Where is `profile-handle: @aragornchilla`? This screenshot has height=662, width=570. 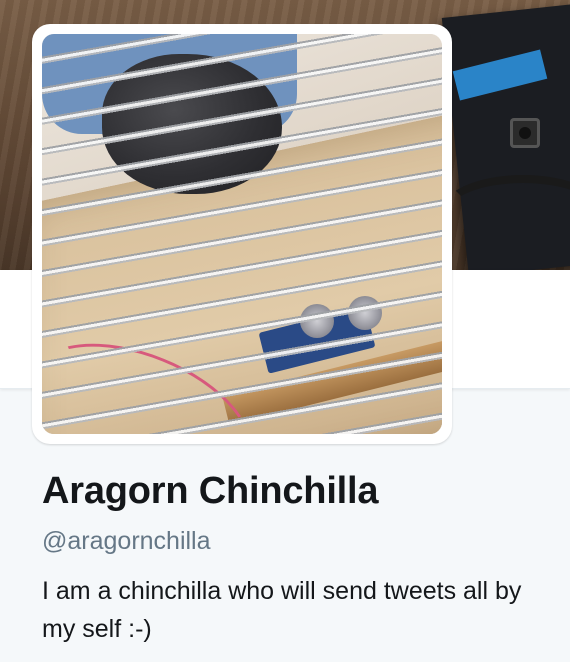
profile-handle: @aragornchilla is located at coordinates (297, 541).